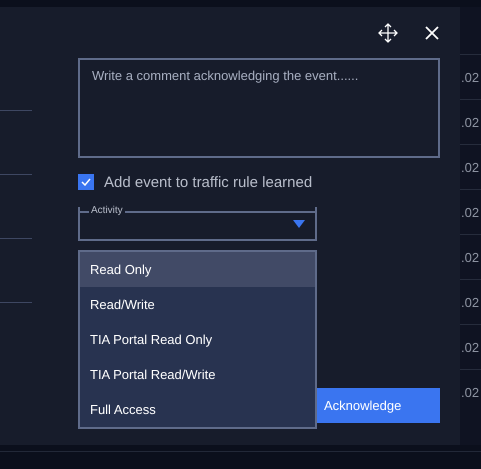 The image size is (481, 469). What do you see at coordinates (378, 405) in the screenshot?
I see `acknowledge-button: Acknowledge` at bounding box center [378, 405].